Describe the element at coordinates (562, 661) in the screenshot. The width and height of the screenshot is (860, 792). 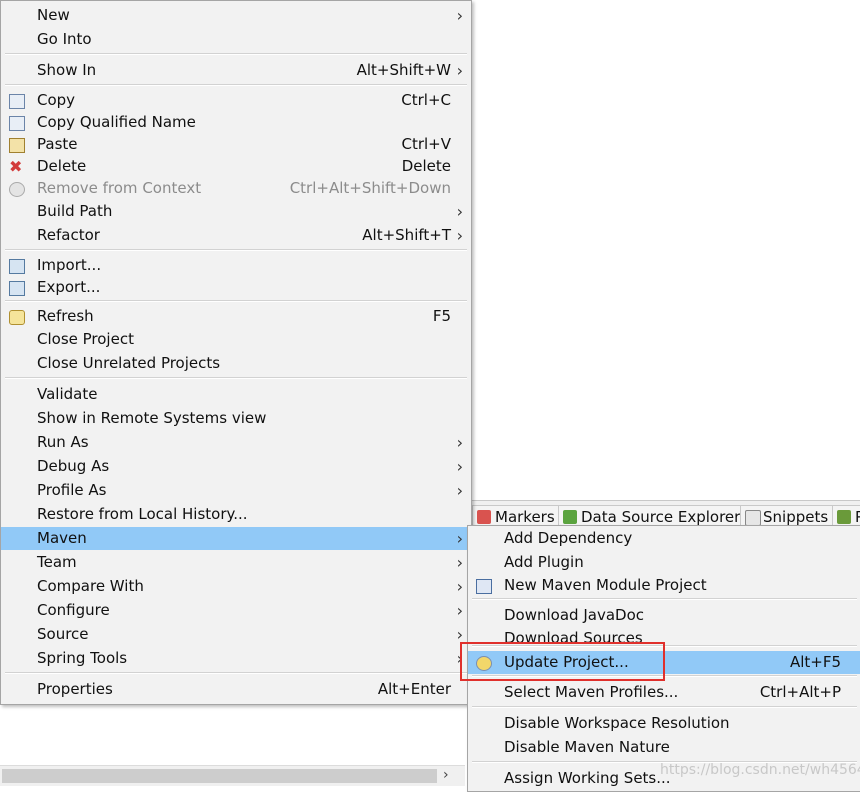
I see `annotation-highlight-box` at that location.